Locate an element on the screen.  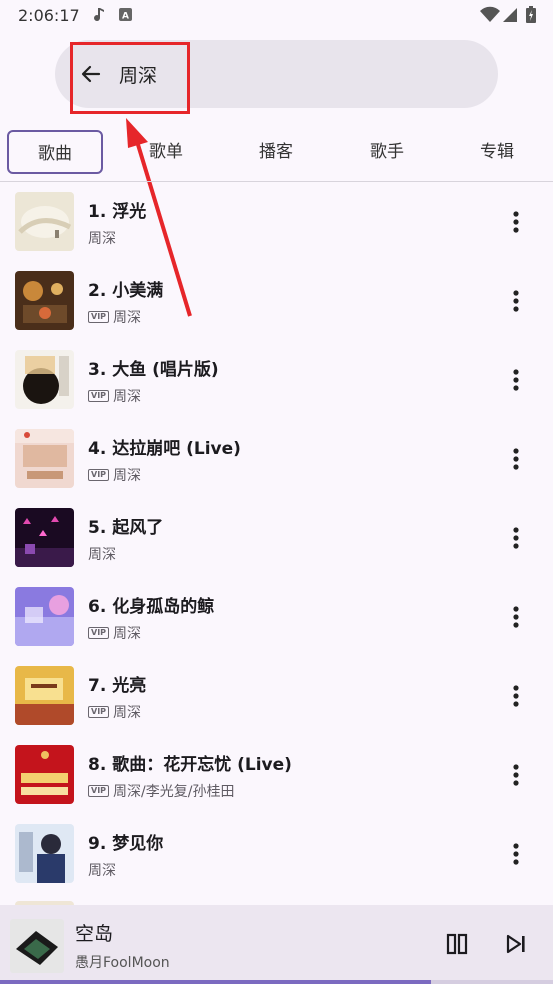
song-row: 7. 光亮 VIP 周深 is located at coordinates (276, 695).